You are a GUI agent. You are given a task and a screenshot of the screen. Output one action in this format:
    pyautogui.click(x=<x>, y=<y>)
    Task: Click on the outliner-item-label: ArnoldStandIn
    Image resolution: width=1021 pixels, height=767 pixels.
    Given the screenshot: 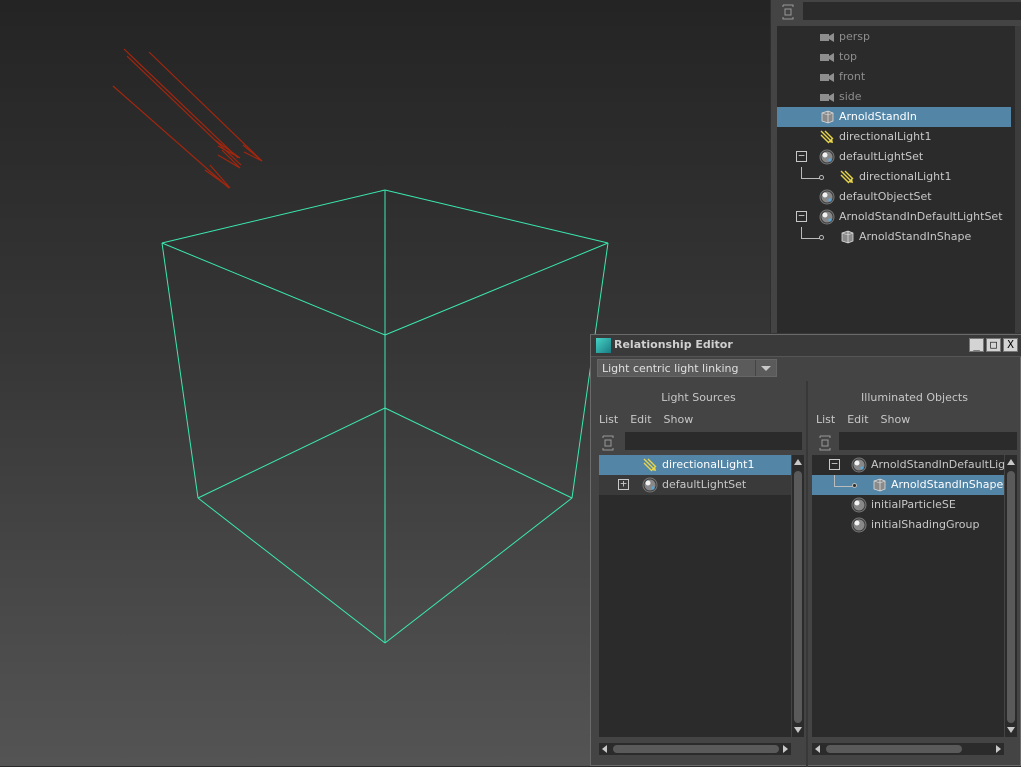 What is the action you would take?
    pyautogui.click(x=878, y=116)
    